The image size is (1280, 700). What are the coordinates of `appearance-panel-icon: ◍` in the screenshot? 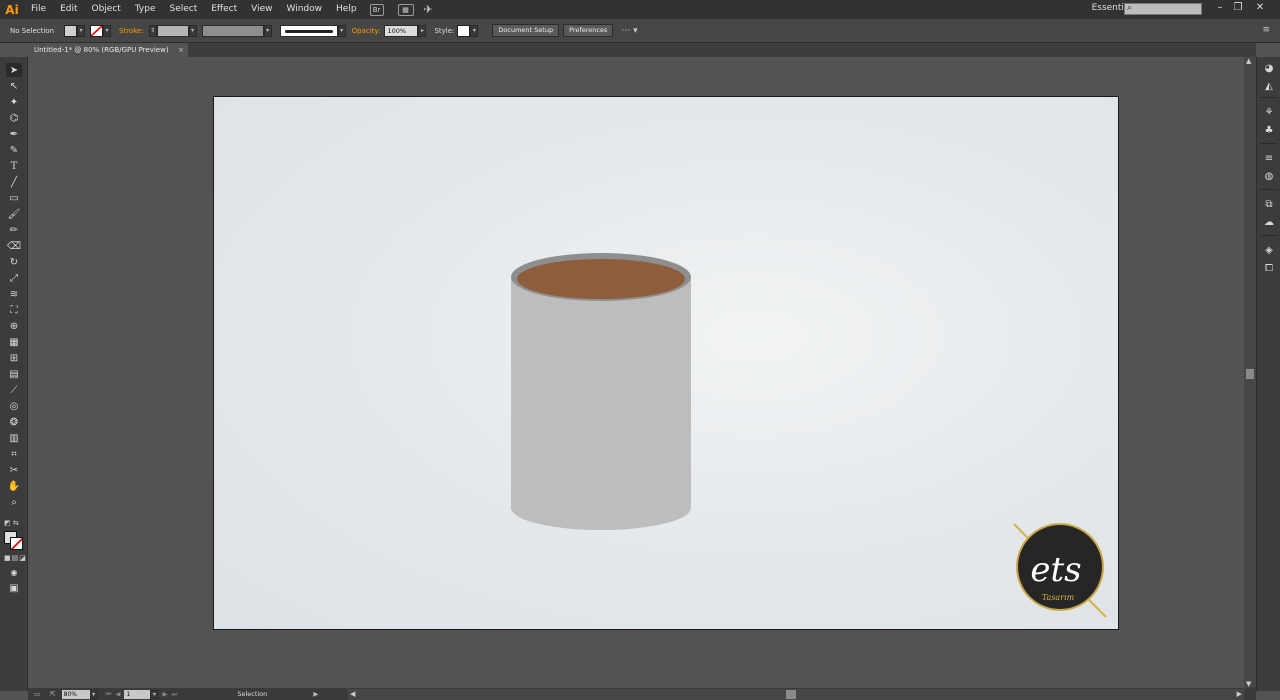 It's located at (1269, 176).